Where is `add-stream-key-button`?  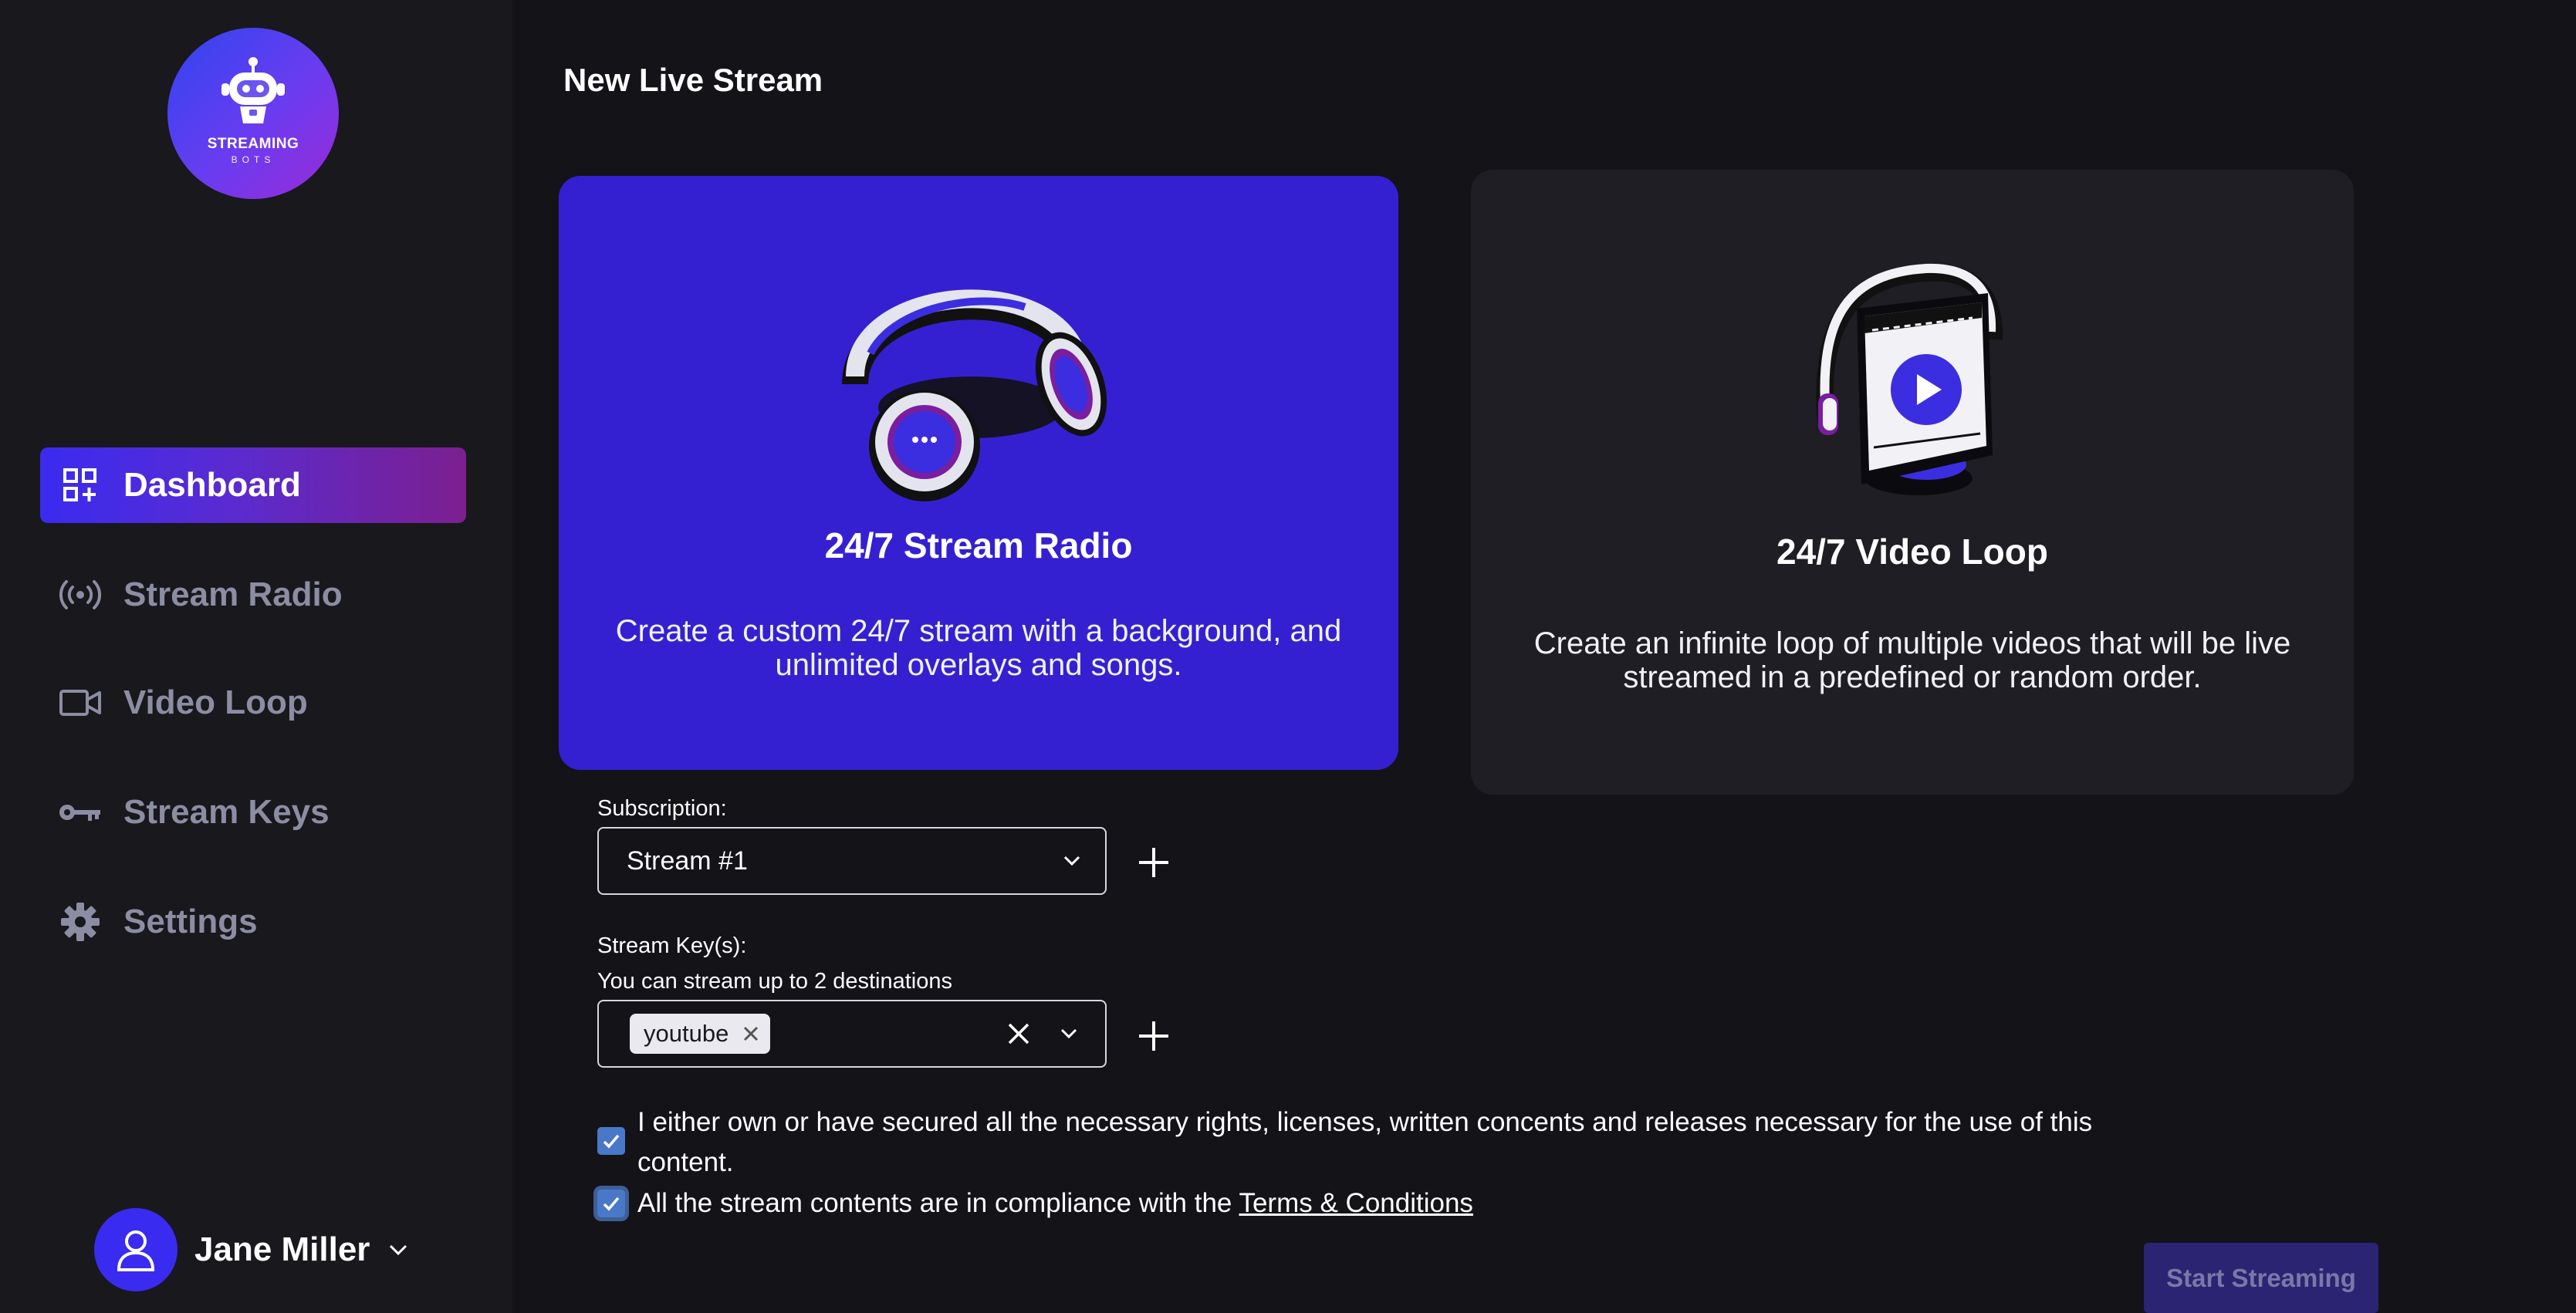 add-stream-key-button is located at coordinates (1153, 1036).